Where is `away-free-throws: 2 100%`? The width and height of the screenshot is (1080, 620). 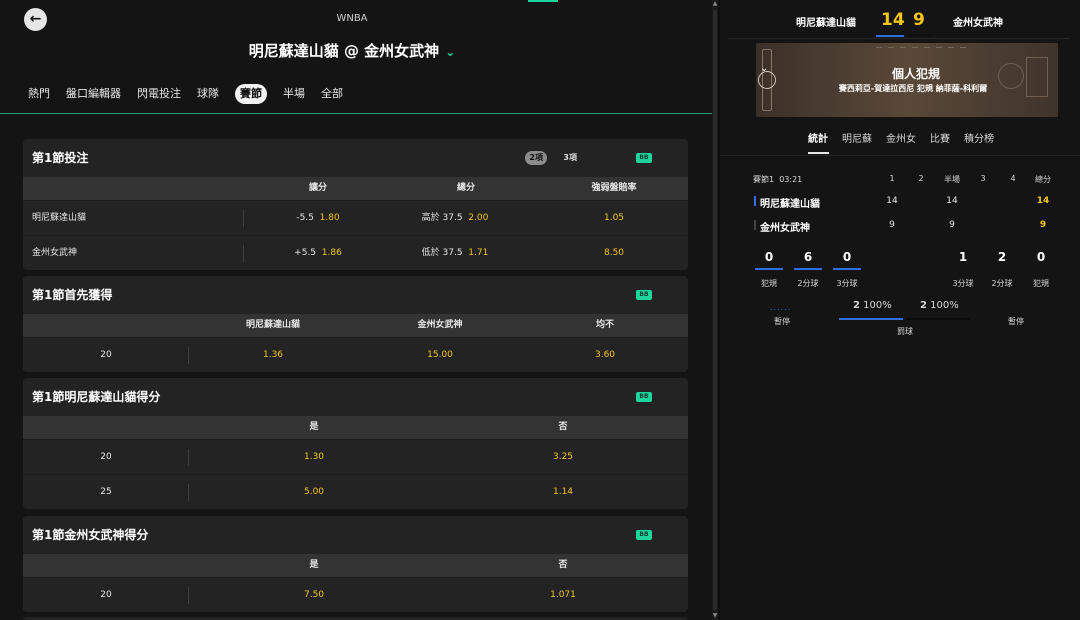 away-free-throws: 2 100% is located at coordinates (939, 305).